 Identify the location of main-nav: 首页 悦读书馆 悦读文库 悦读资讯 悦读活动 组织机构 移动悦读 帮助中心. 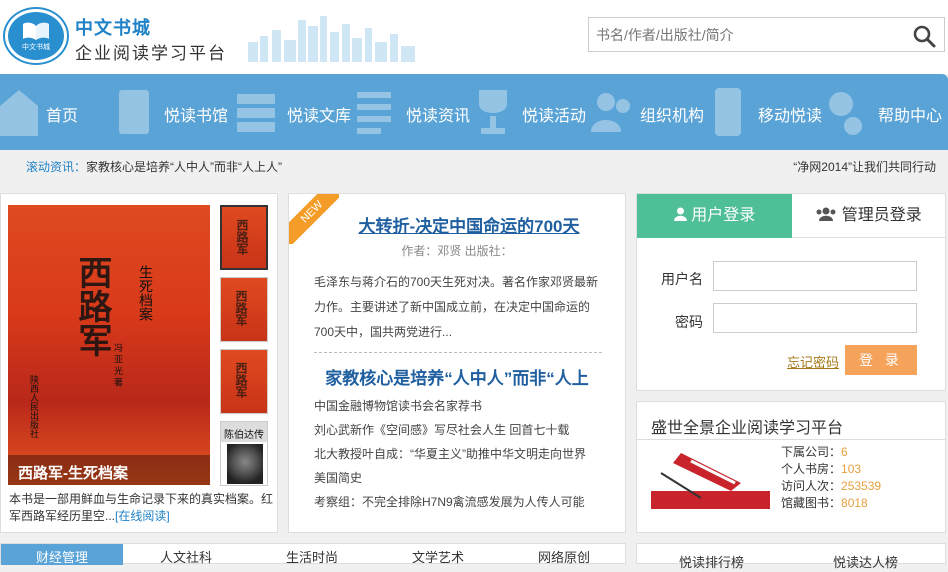
(474, 112).